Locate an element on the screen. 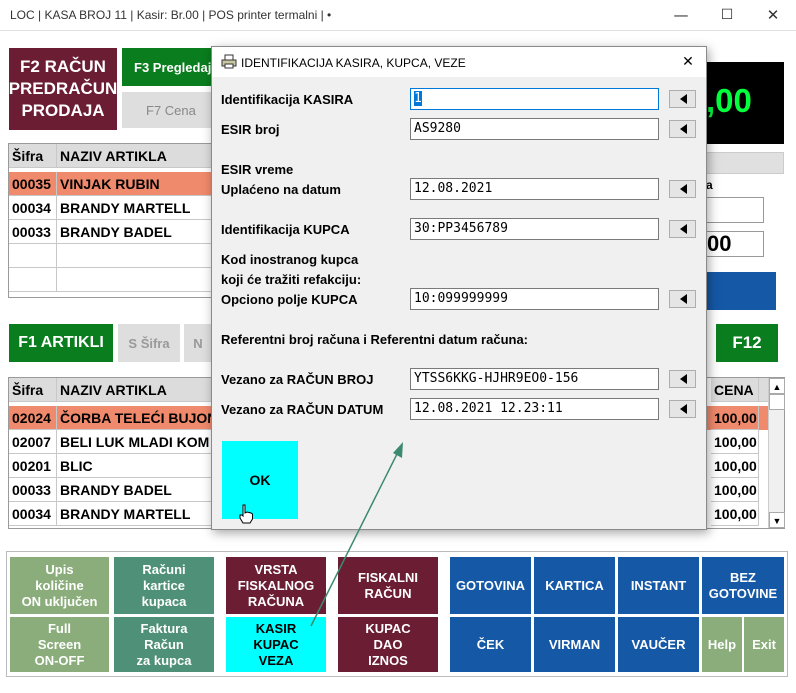 The height and width of the screenshot is (693, 796). f12-button: F12 is located at coordinates (747, 343).